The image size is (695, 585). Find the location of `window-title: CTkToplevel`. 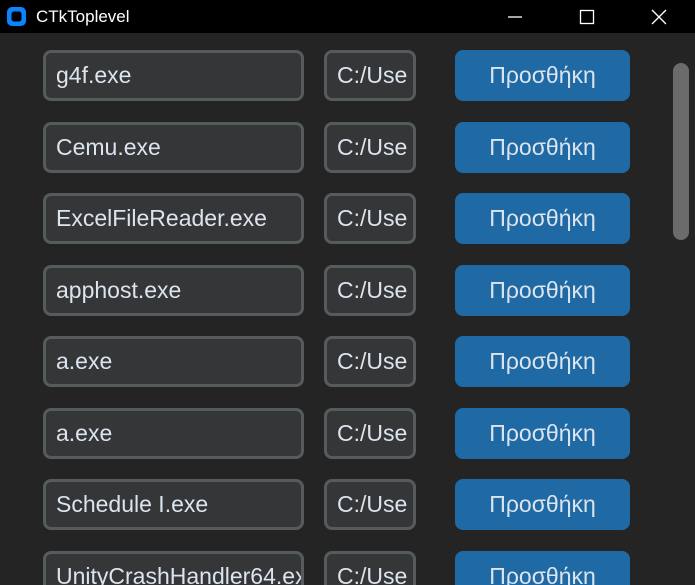

window-title: CTkToplevel is located at coordinates (83, 16).